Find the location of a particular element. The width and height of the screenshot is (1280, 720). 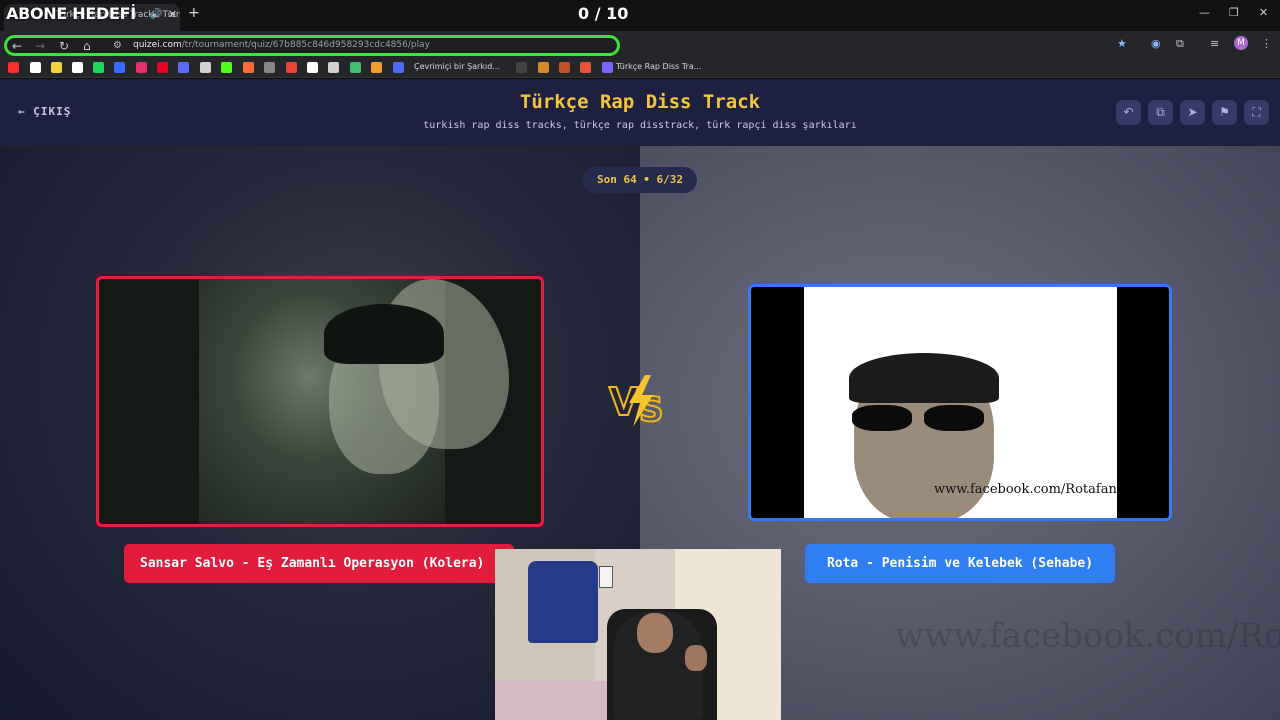

kick-icon is located at coordinates (226, 67).